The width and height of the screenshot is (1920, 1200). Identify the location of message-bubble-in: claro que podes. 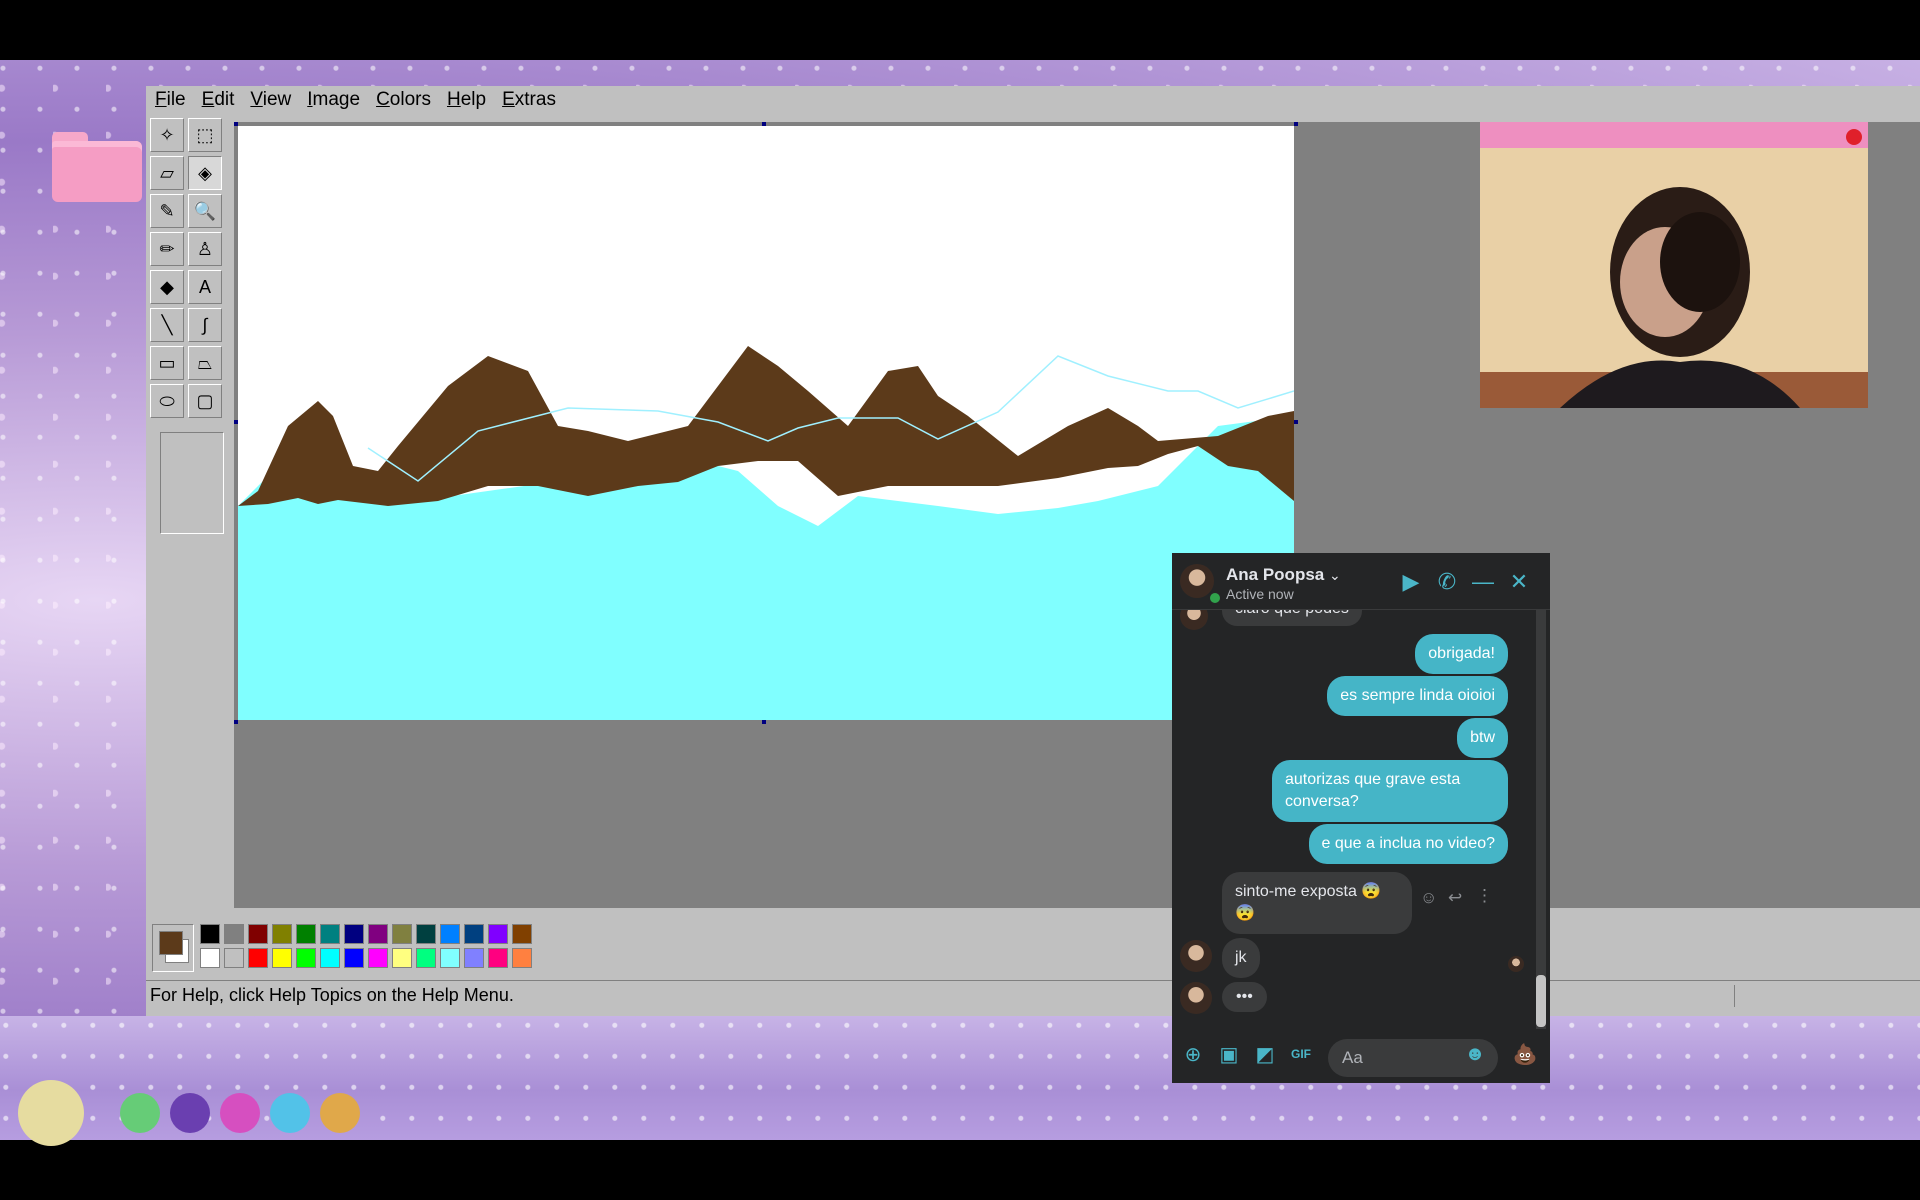
(1292, 618).